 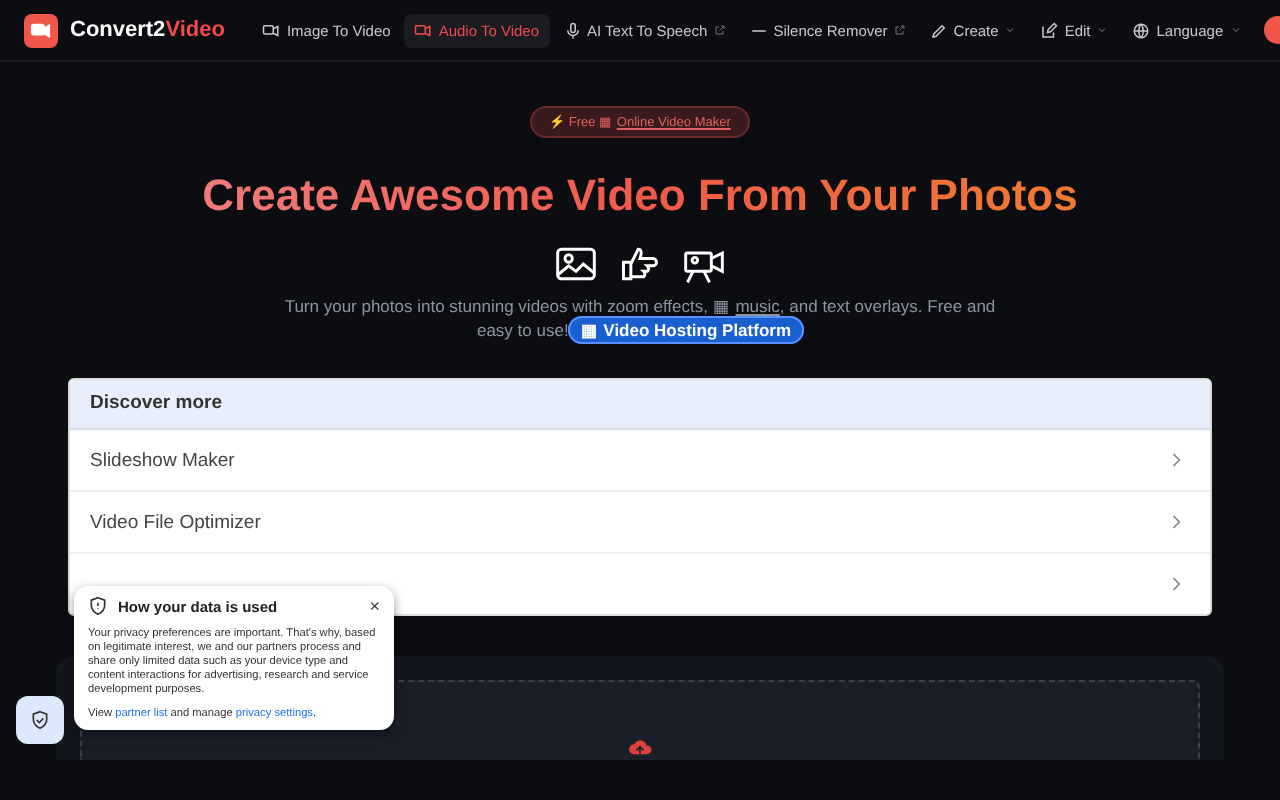 What do you see at coordinates (640, 405) in the screenshot?
I see `discover-heading: Discover more` at bounding box center [640, 405].